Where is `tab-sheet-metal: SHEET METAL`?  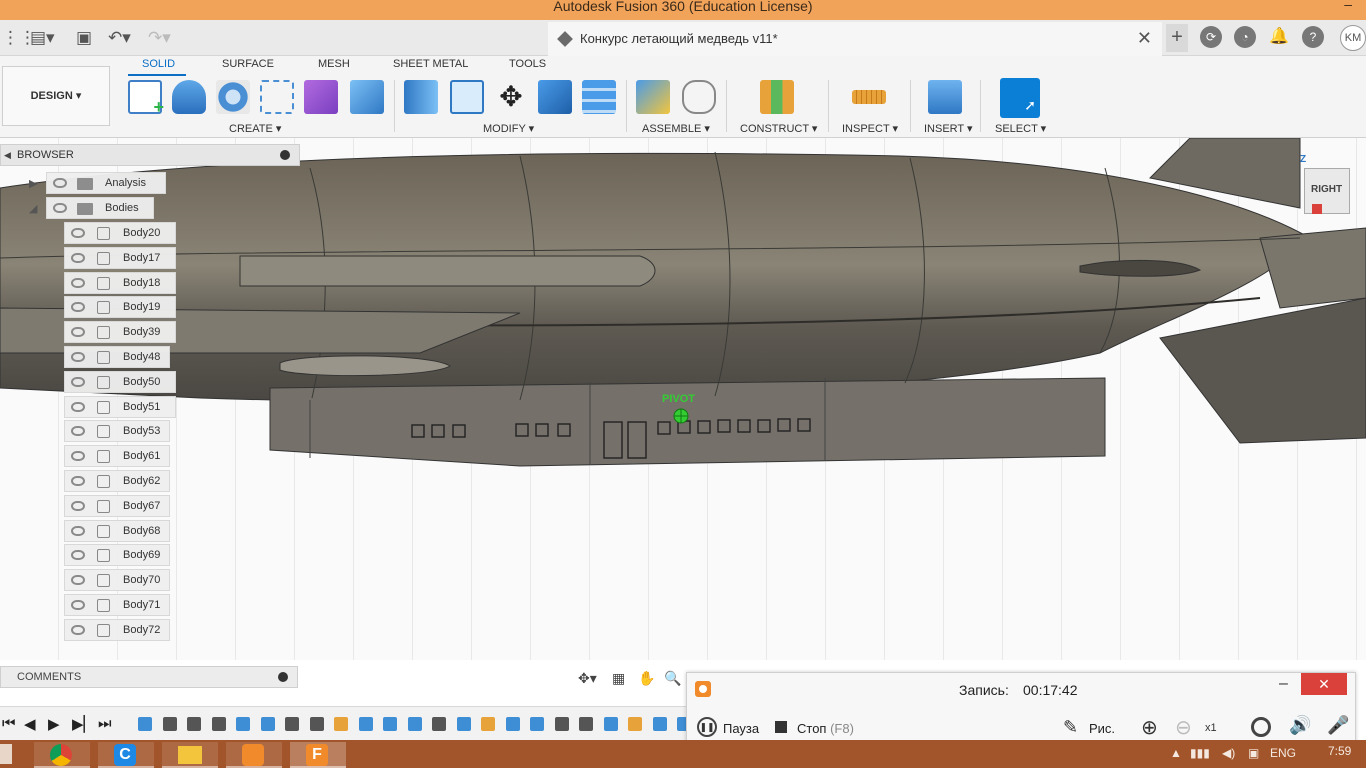
tab-sheet-metal: SHEET METAL is located at coordinates (430, 64).